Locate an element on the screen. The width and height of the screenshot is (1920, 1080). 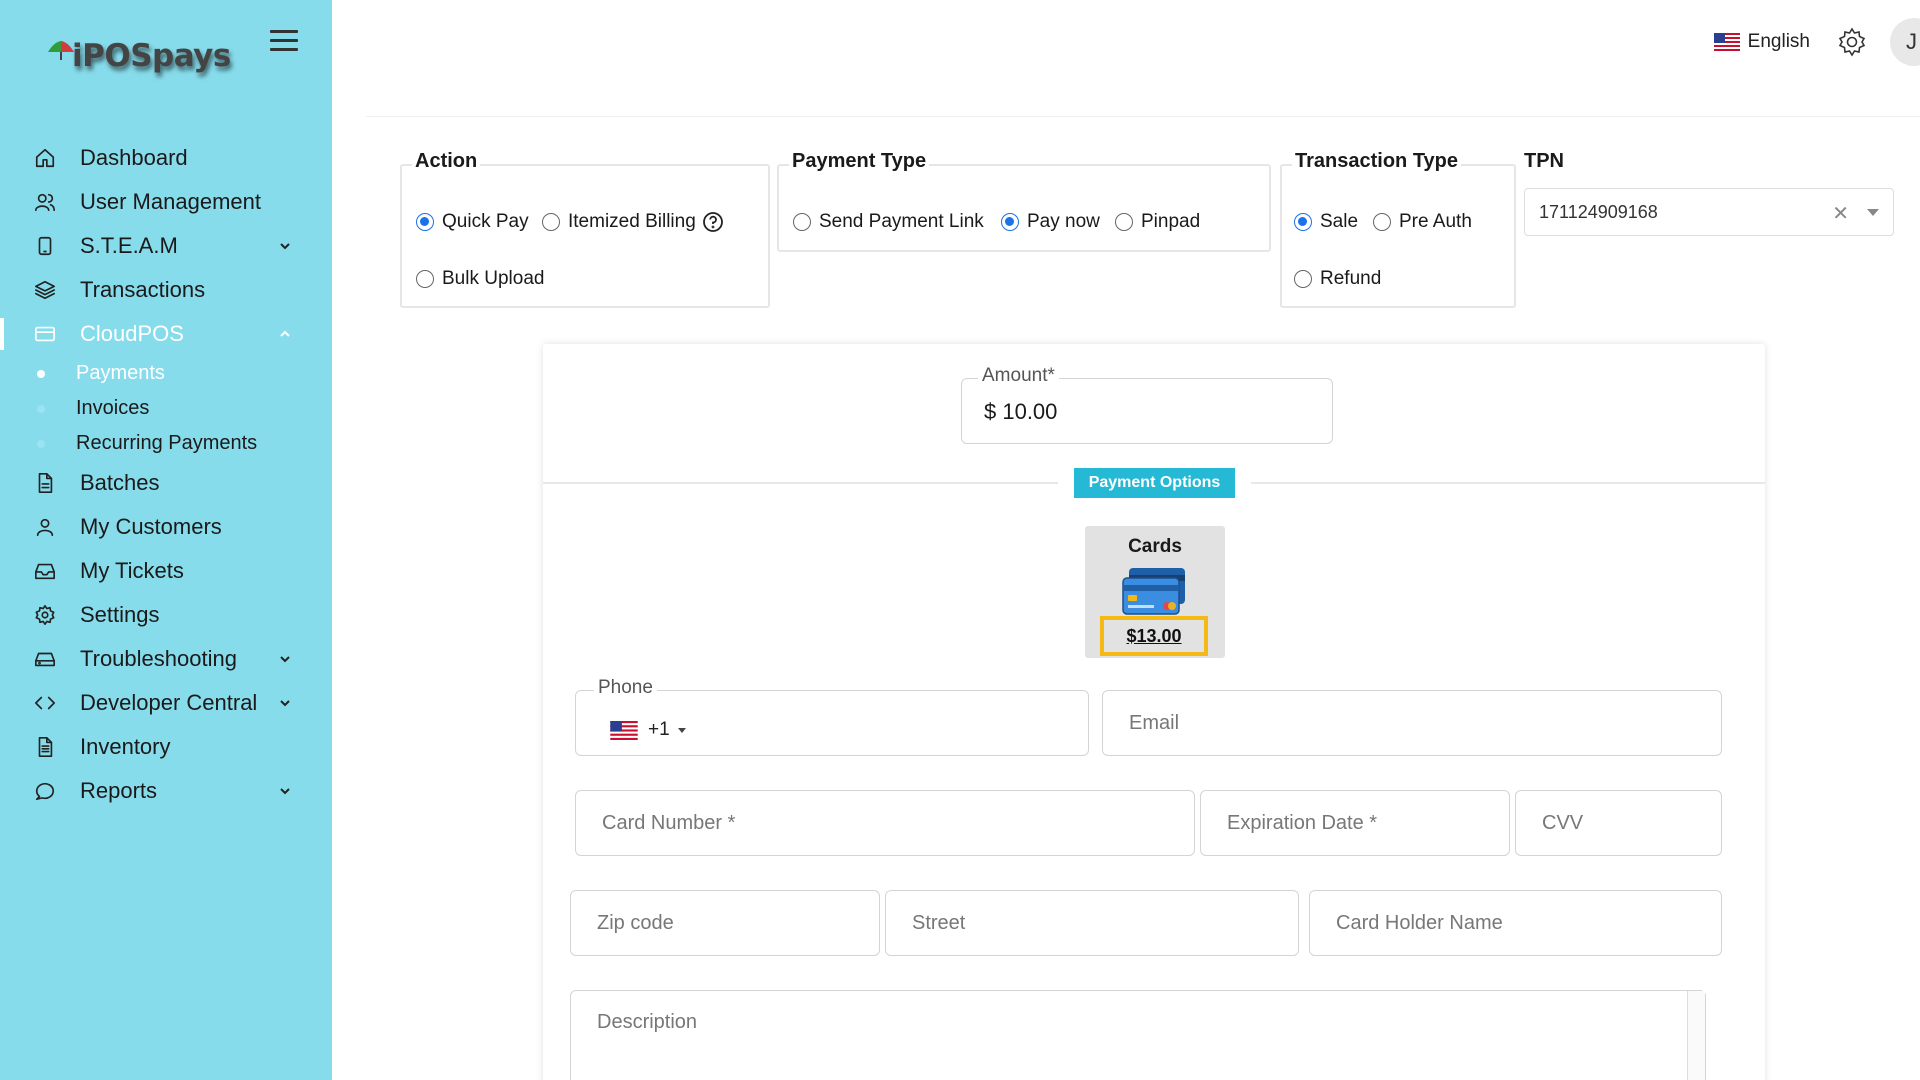
gear-icon is located at coordinates (45, 615).